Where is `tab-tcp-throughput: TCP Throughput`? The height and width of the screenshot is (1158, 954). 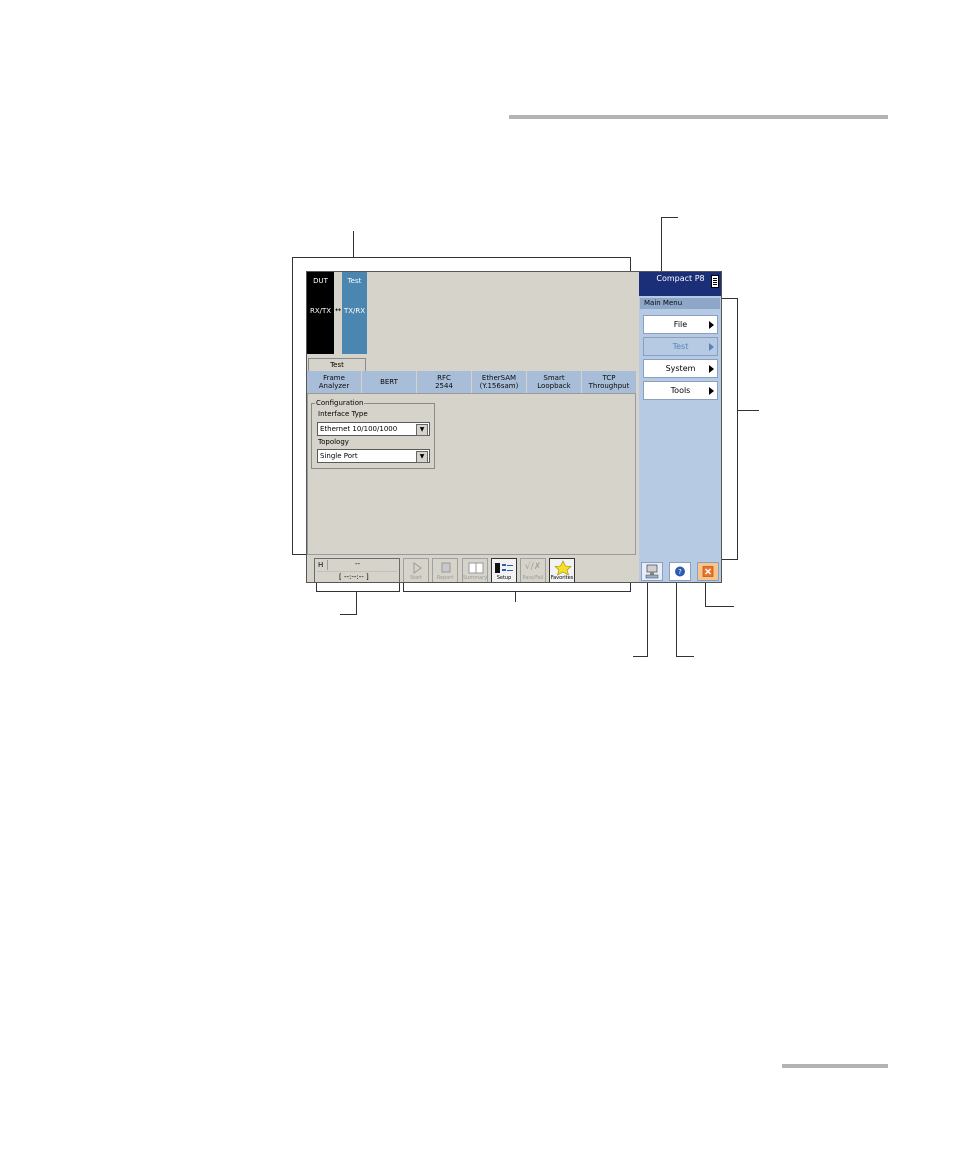 tab-tcp-throughput: TCP Throughput is located at coordinates (609, 382).